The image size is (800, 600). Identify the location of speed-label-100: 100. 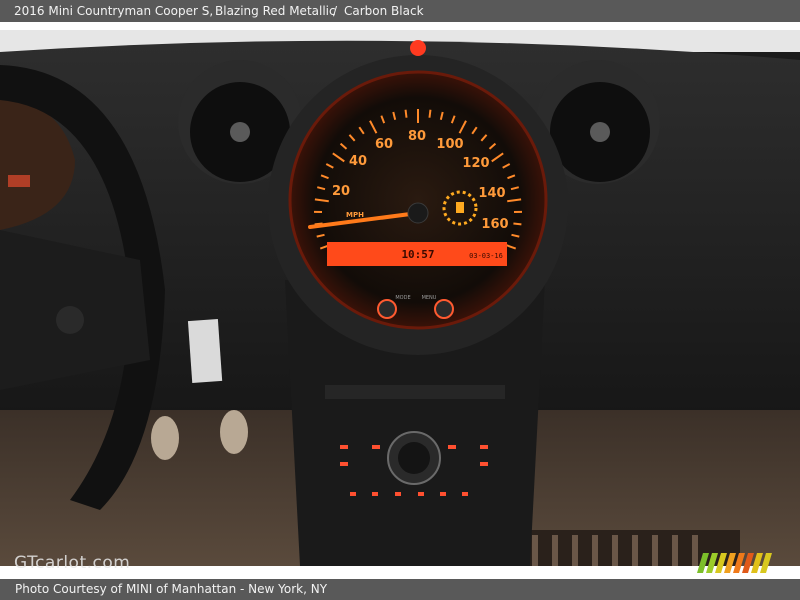
(449, 144).